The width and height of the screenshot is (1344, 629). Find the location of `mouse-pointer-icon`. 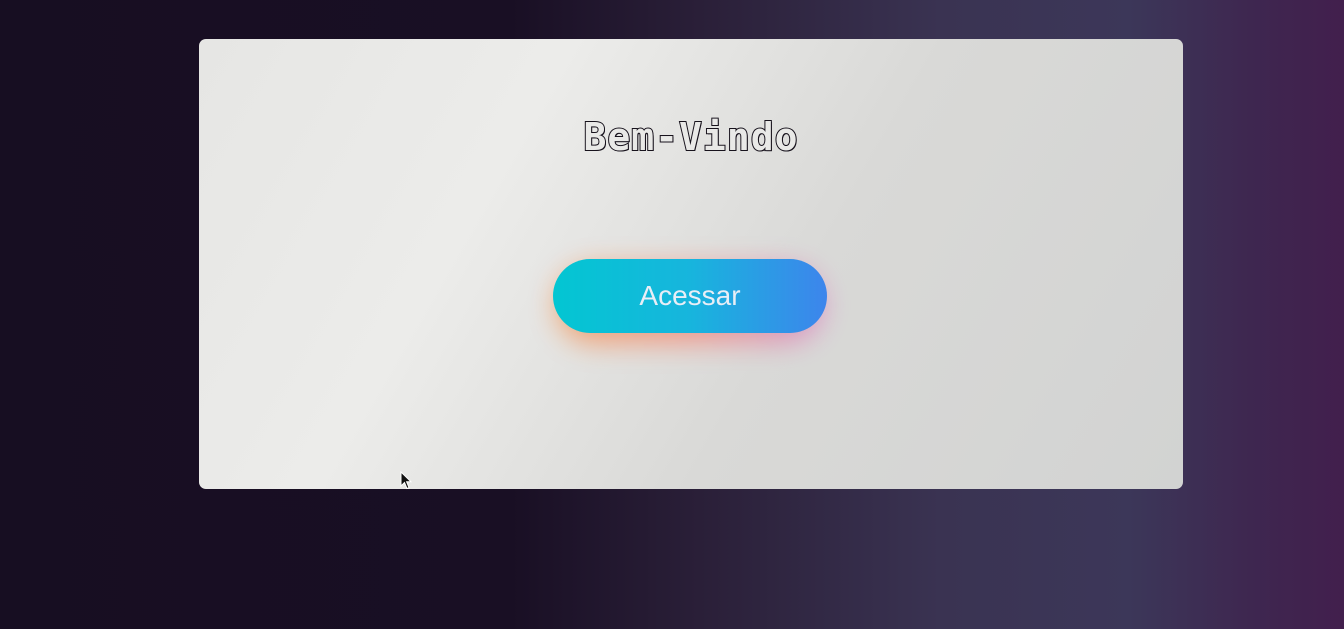

mouse-pointer-icon is located at coordinates (406, 480).